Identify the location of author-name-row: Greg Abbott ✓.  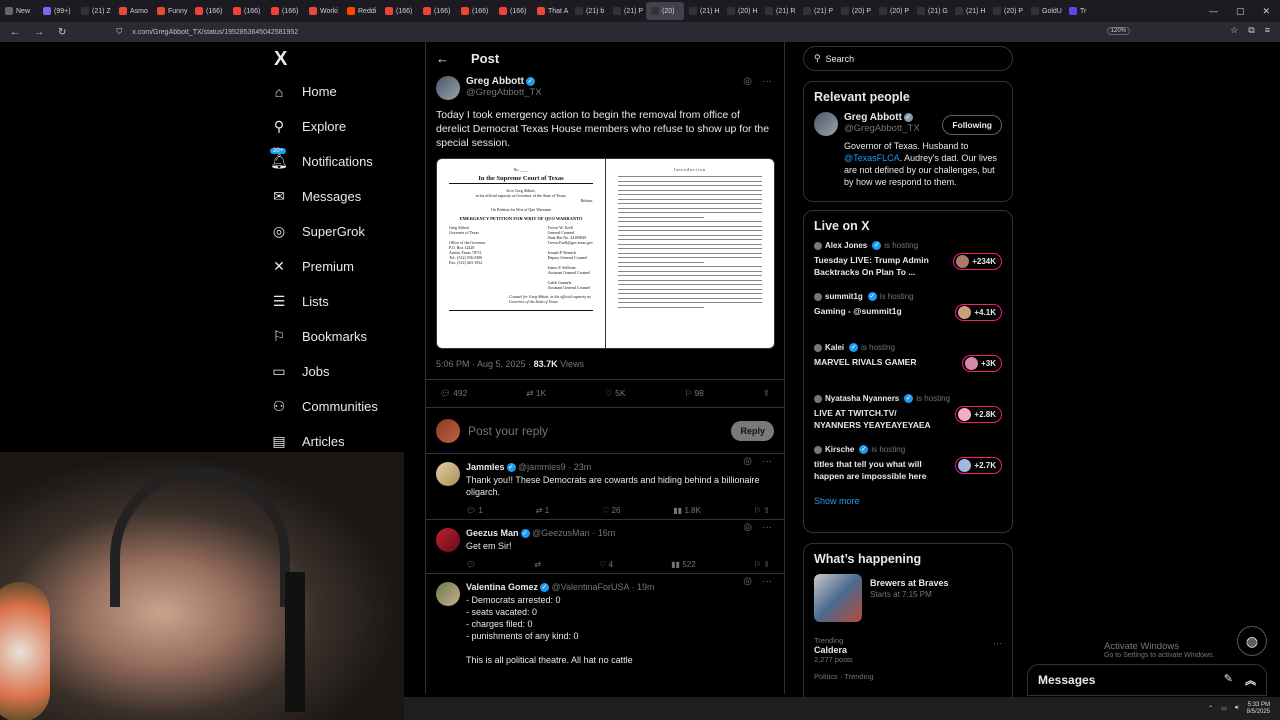
(504, 81).